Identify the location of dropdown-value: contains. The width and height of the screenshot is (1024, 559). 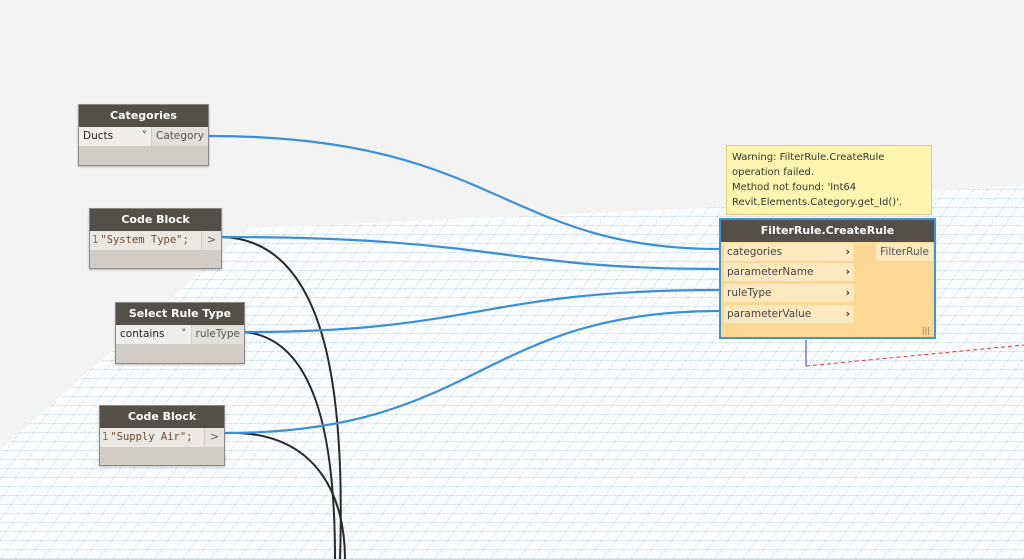
(142, 334).